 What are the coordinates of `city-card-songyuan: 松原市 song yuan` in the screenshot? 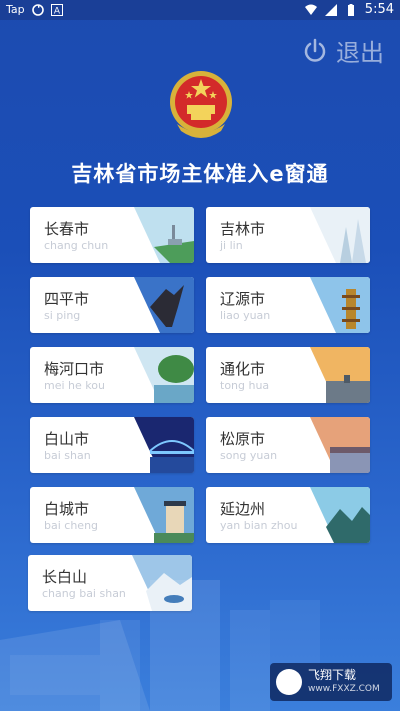 It's located at (288, 445).